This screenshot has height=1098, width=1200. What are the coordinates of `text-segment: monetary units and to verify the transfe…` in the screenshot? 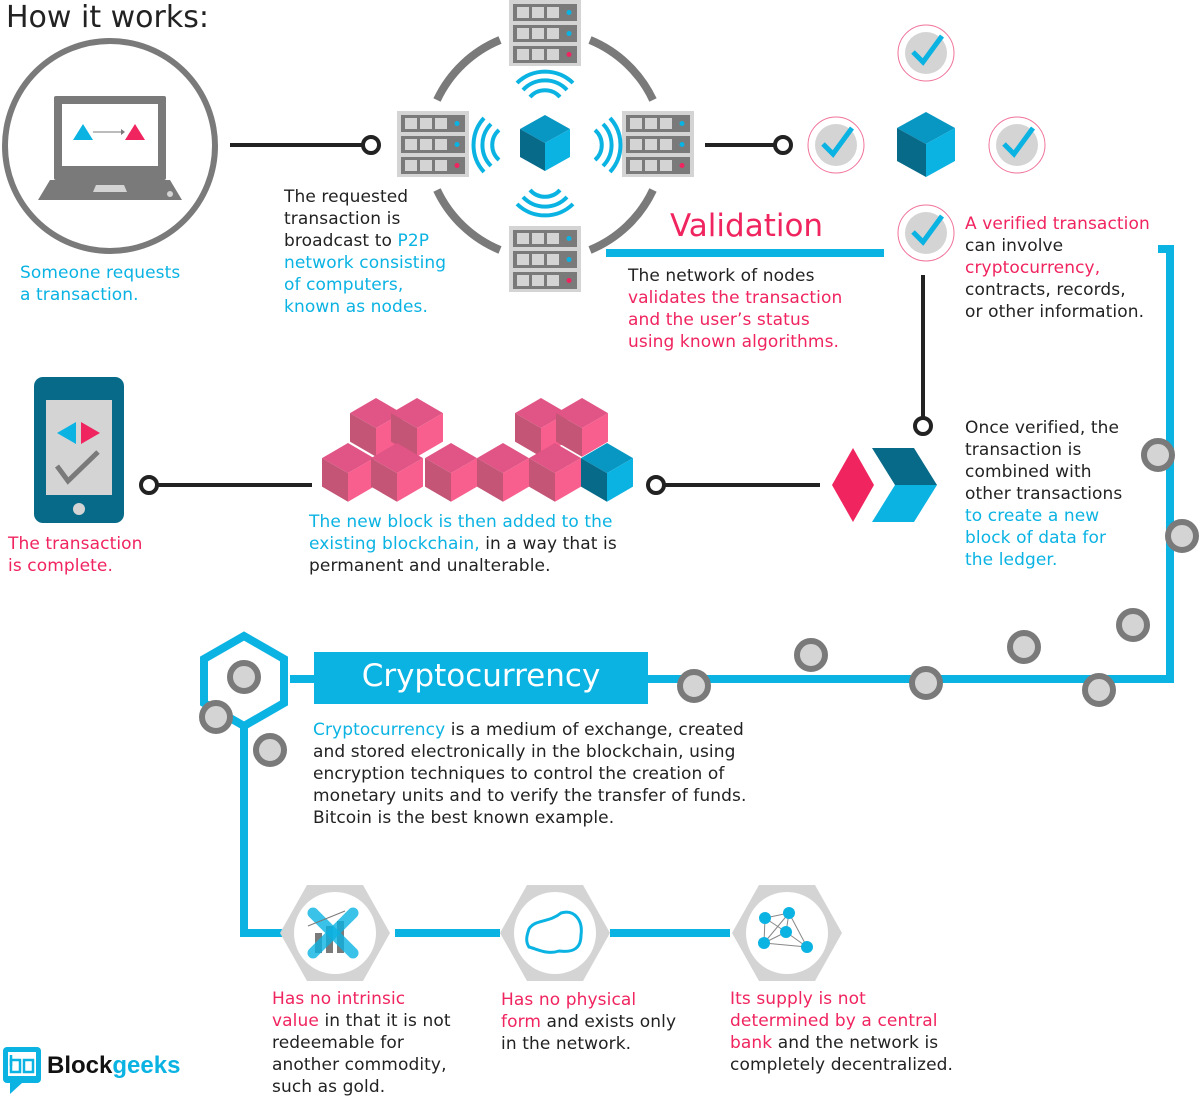 It's located at (530, 796).